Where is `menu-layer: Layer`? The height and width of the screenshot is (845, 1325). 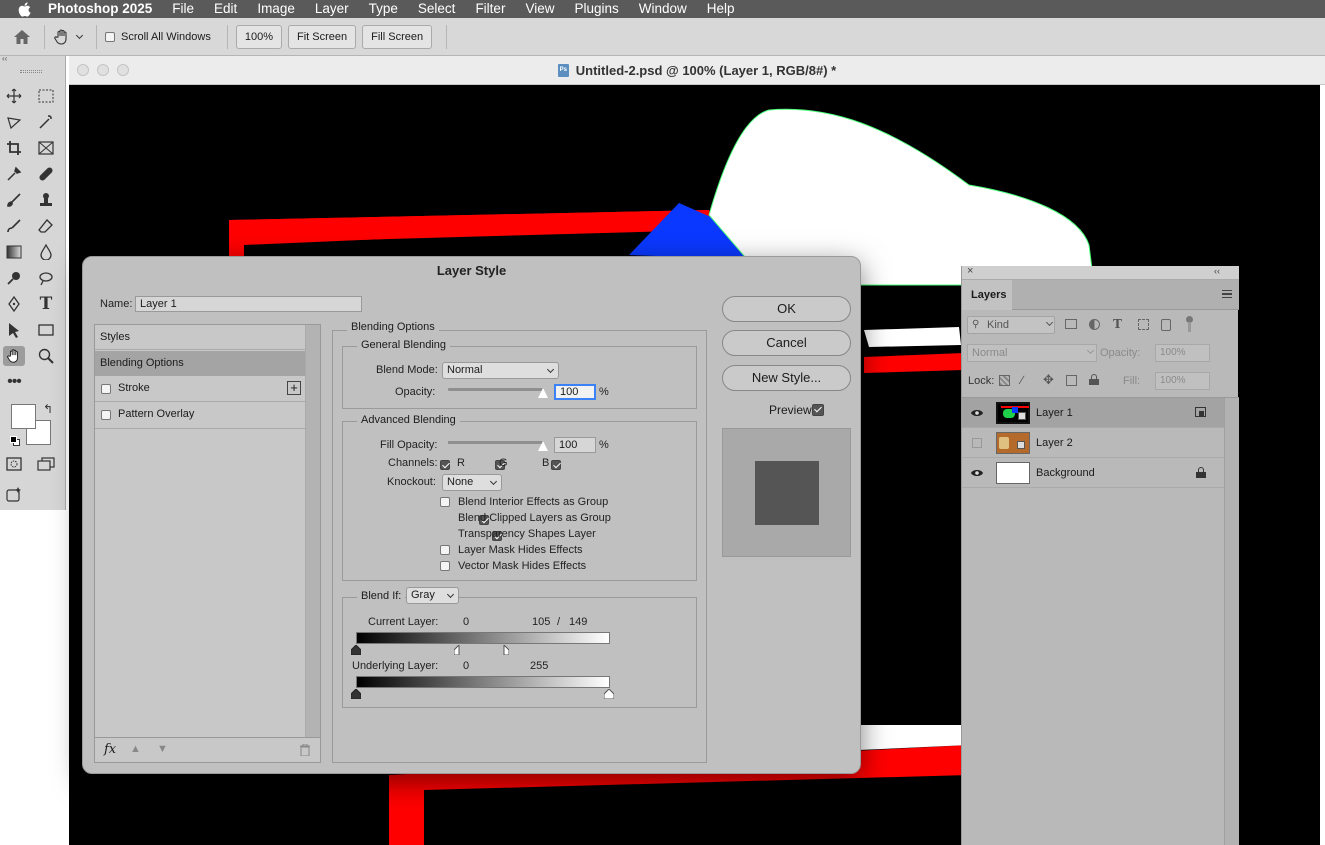 menu-layer: Layer is located at coordinates (332, 9).